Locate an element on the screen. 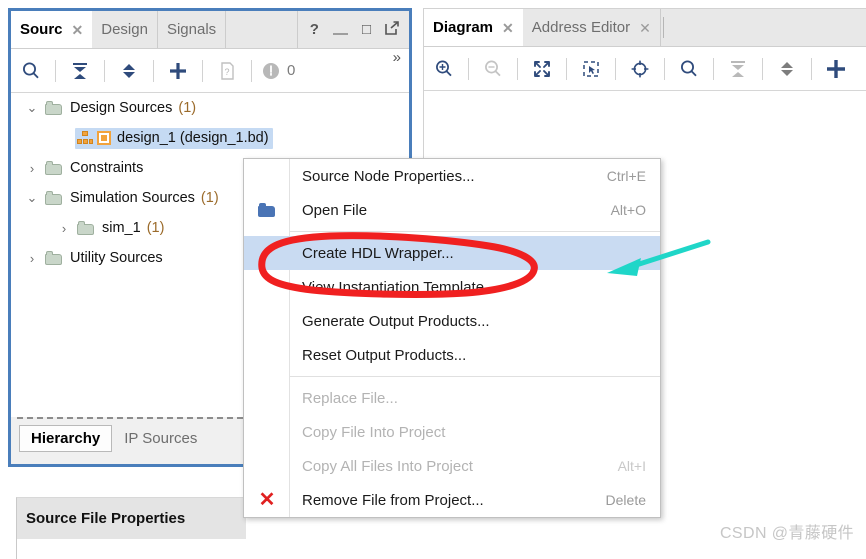 This screenshot has height=559, width=866. menu-item-shortcut: Delete is located at coordinates (625, 500).